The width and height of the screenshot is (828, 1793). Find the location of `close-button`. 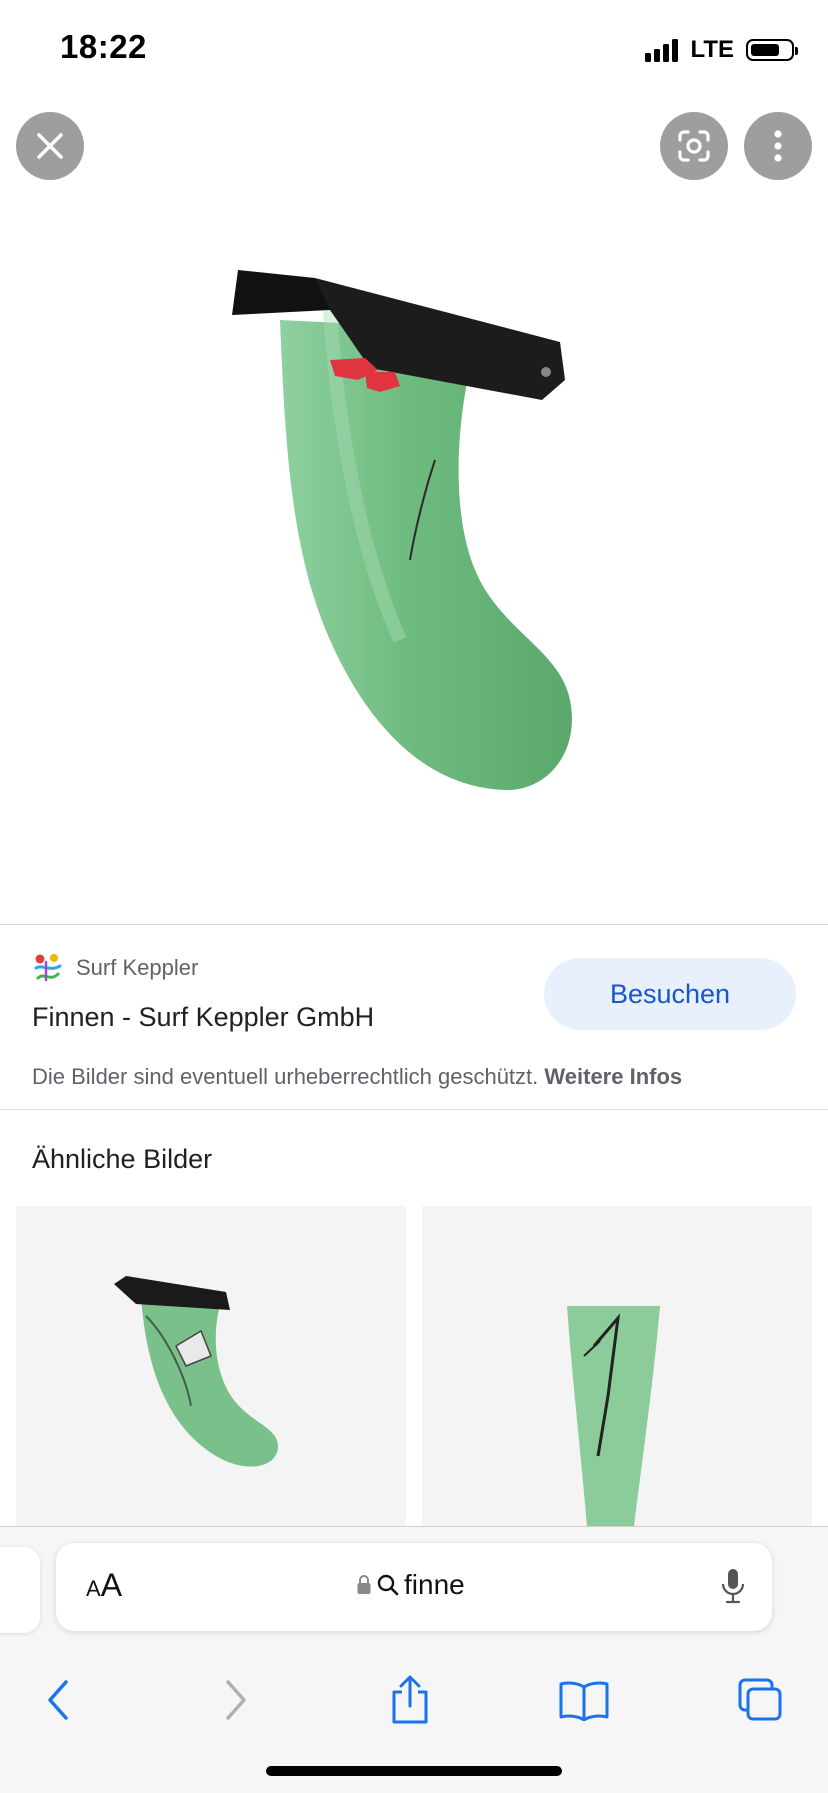

close-button is located at coordinates (50, 146).